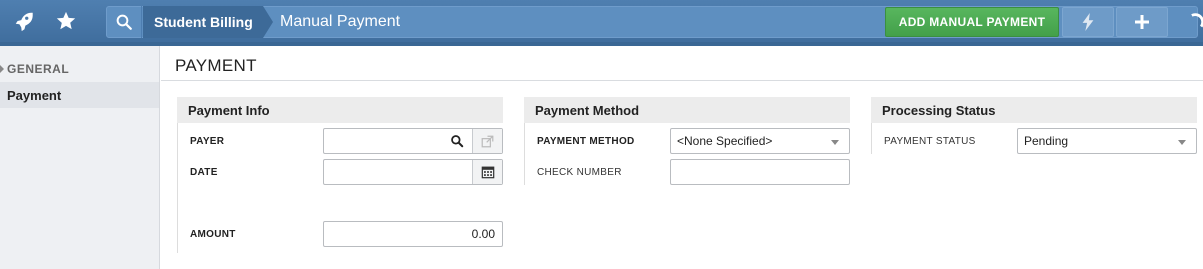 The height and width of the screenshot is (269, 1203). What do you see at coordinates (1142, 22) in the screenshot?
I see `plus-icon` at bounding box center [1142, 22].